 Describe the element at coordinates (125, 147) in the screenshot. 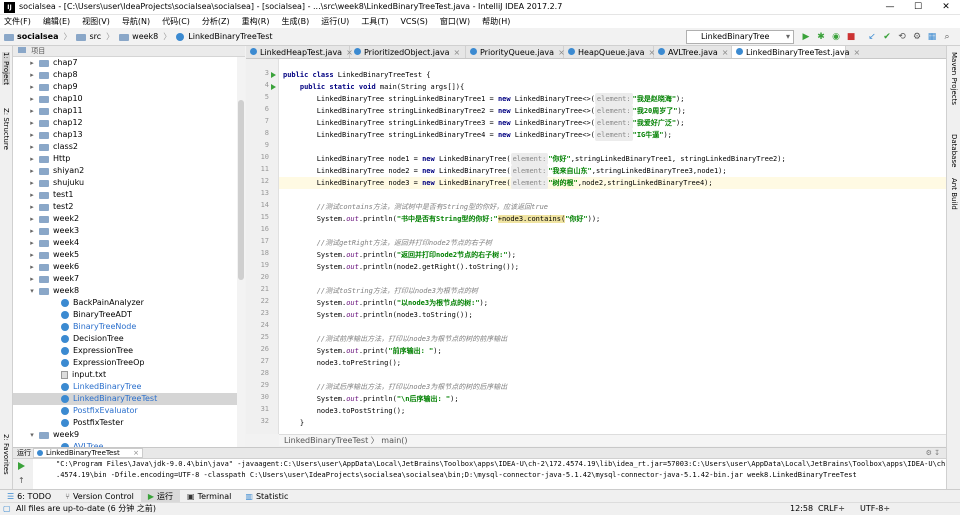

I see `tree-folder: ▸ class2` at that location.